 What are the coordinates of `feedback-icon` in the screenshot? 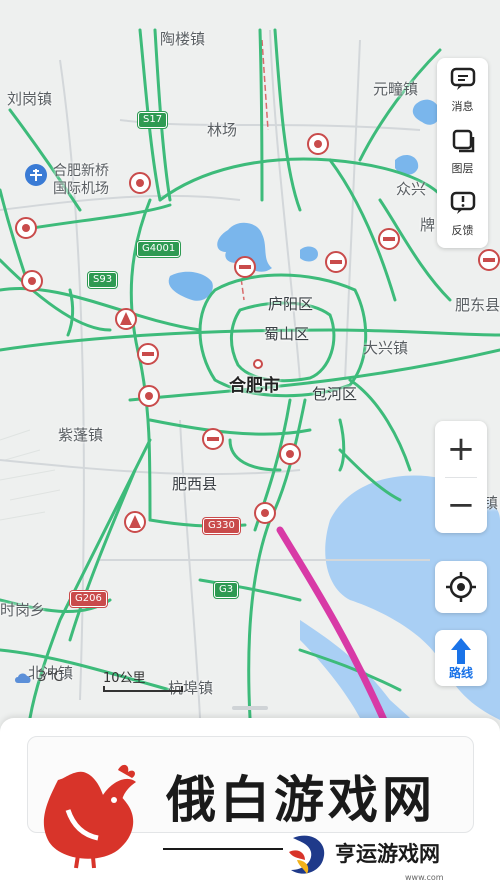 It's located at (462, 202).